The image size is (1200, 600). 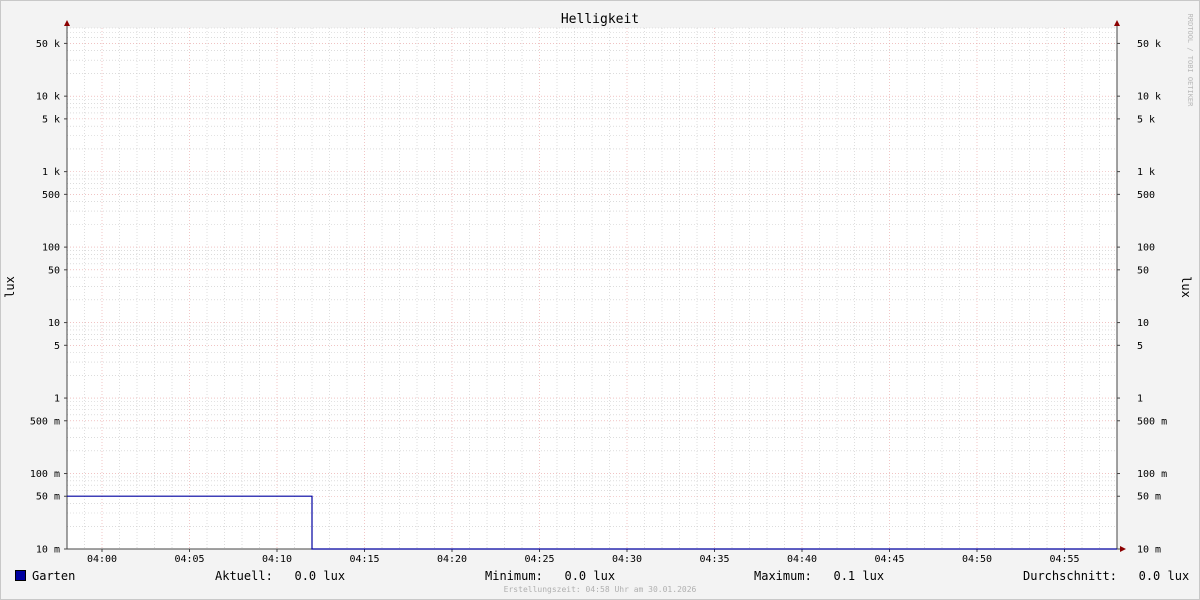 What do you see at coordinates (1149, 44) in the screenshot?
I see `y-tick-label-right: 50 k` at bounding box center [1149, 44].